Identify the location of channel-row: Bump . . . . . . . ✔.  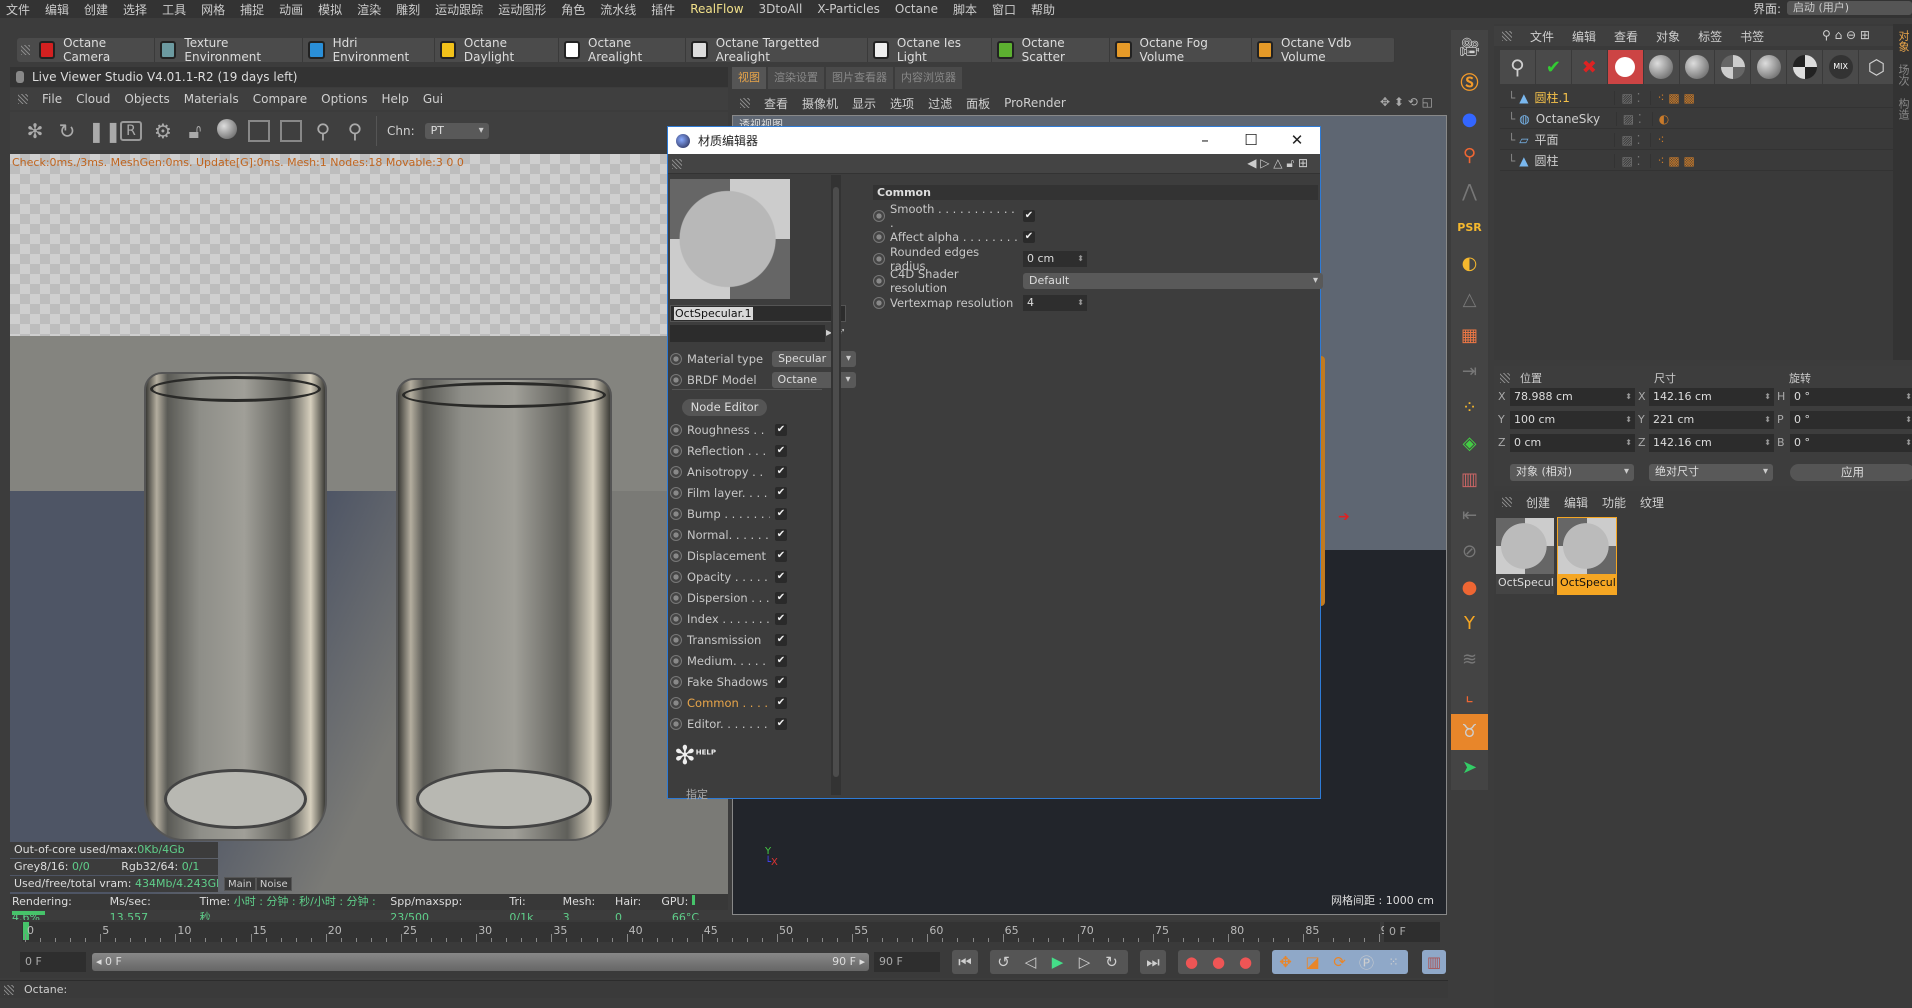
(728, 514).